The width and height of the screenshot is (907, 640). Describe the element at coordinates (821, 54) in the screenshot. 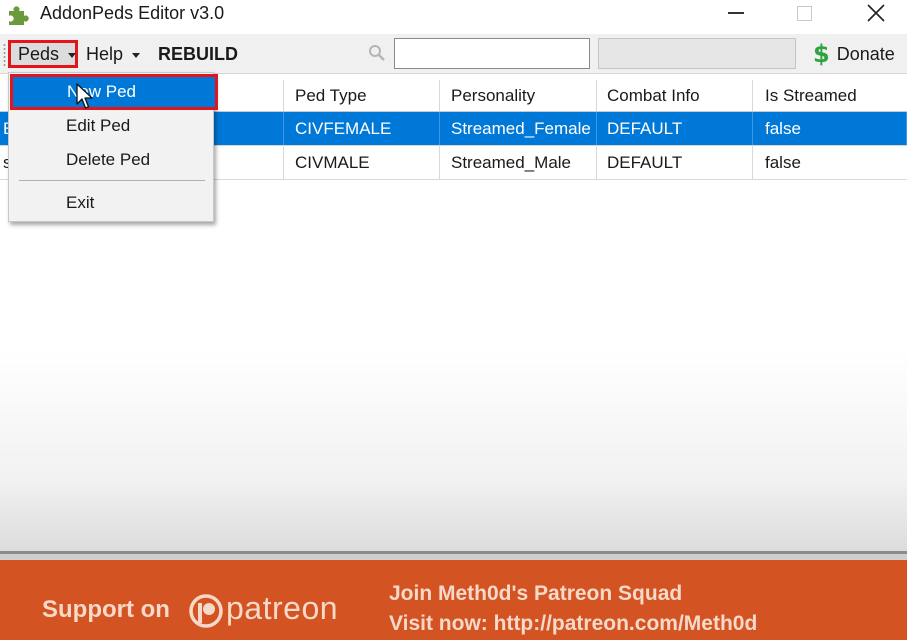

I see `dollar-icon: $` at that location.